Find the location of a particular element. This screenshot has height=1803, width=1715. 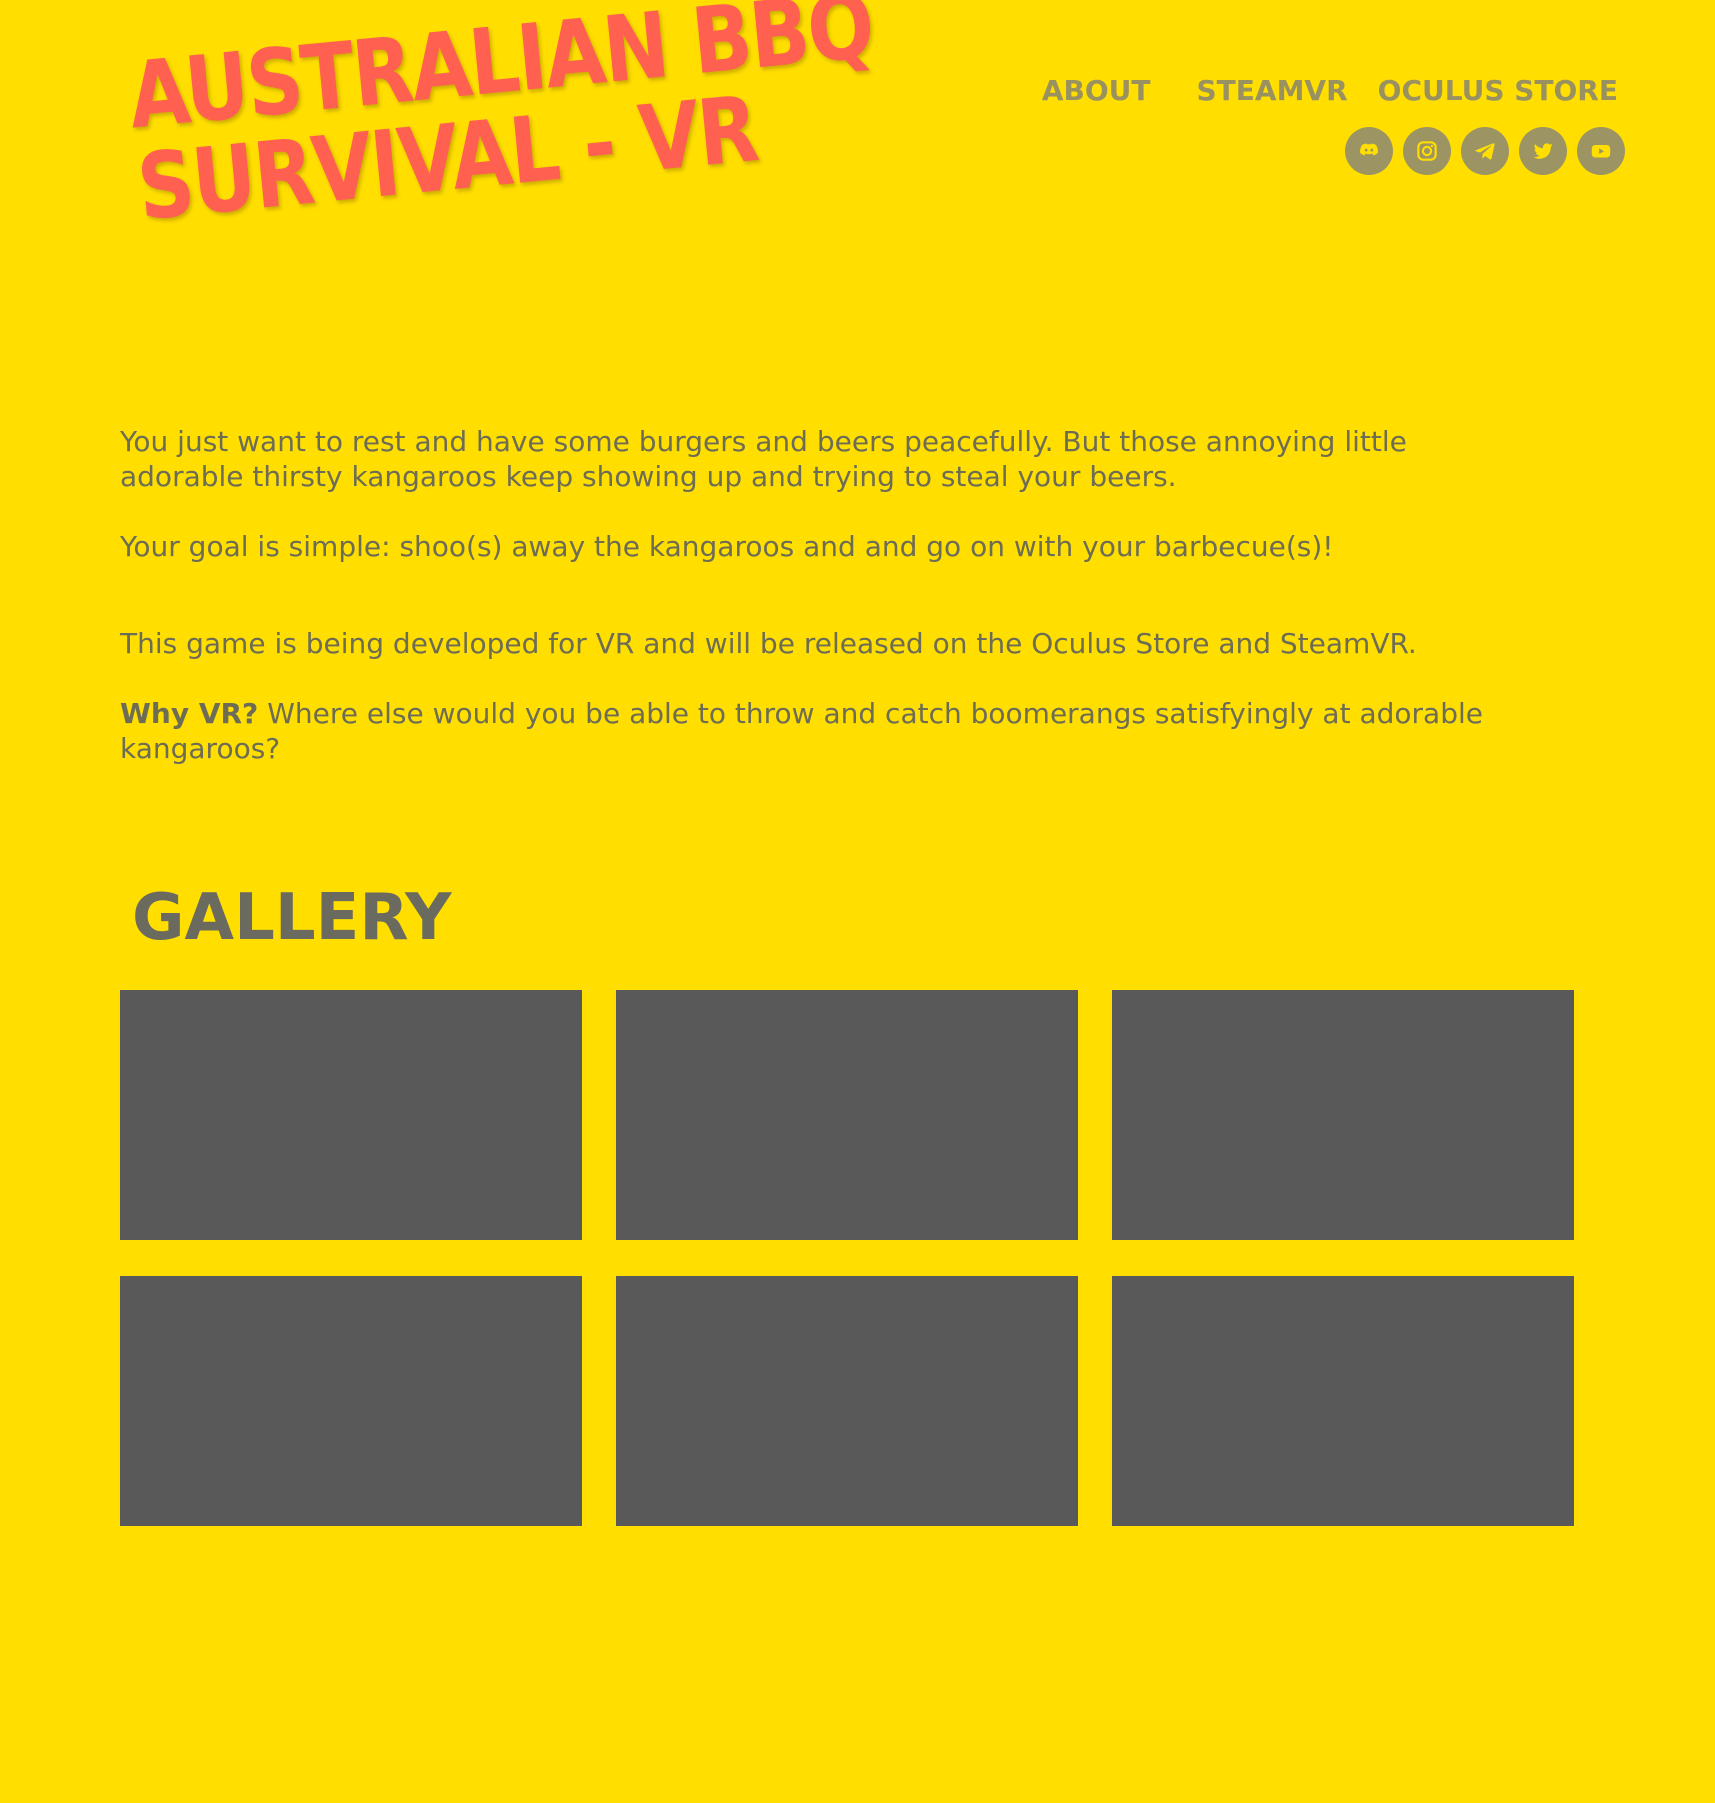

twitter-icon is located at coordinates (1543, 151).